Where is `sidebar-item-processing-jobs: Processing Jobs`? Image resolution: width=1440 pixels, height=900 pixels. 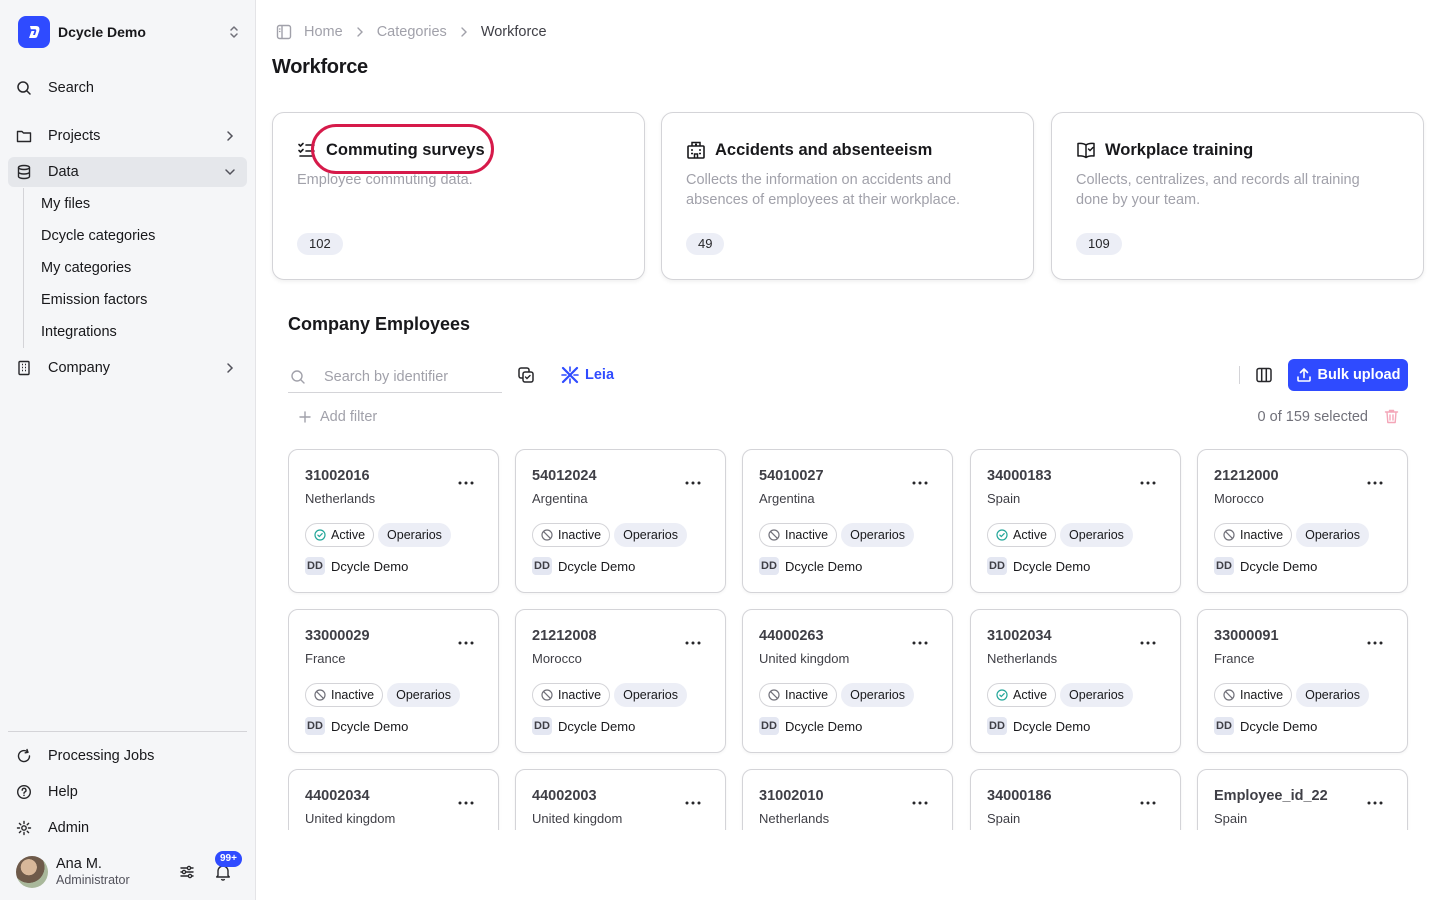
sidebar-item-processing-jobs: Processing Jobs is located at coordinates (127, 756).